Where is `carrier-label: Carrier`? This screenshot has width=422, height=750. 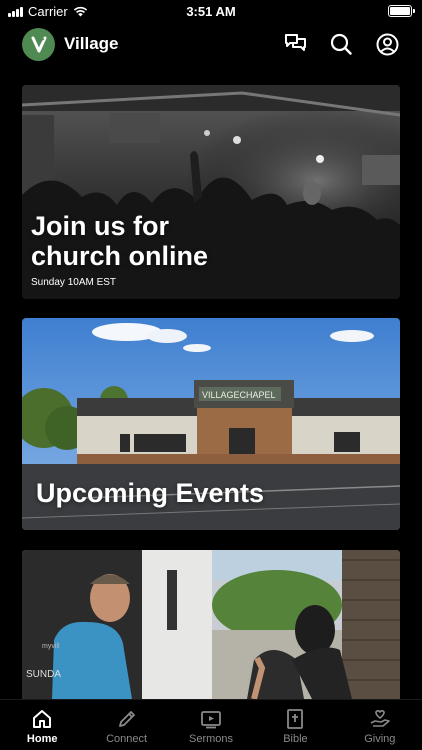 carrier-label: Carrier is located at coordinates (48, 11).